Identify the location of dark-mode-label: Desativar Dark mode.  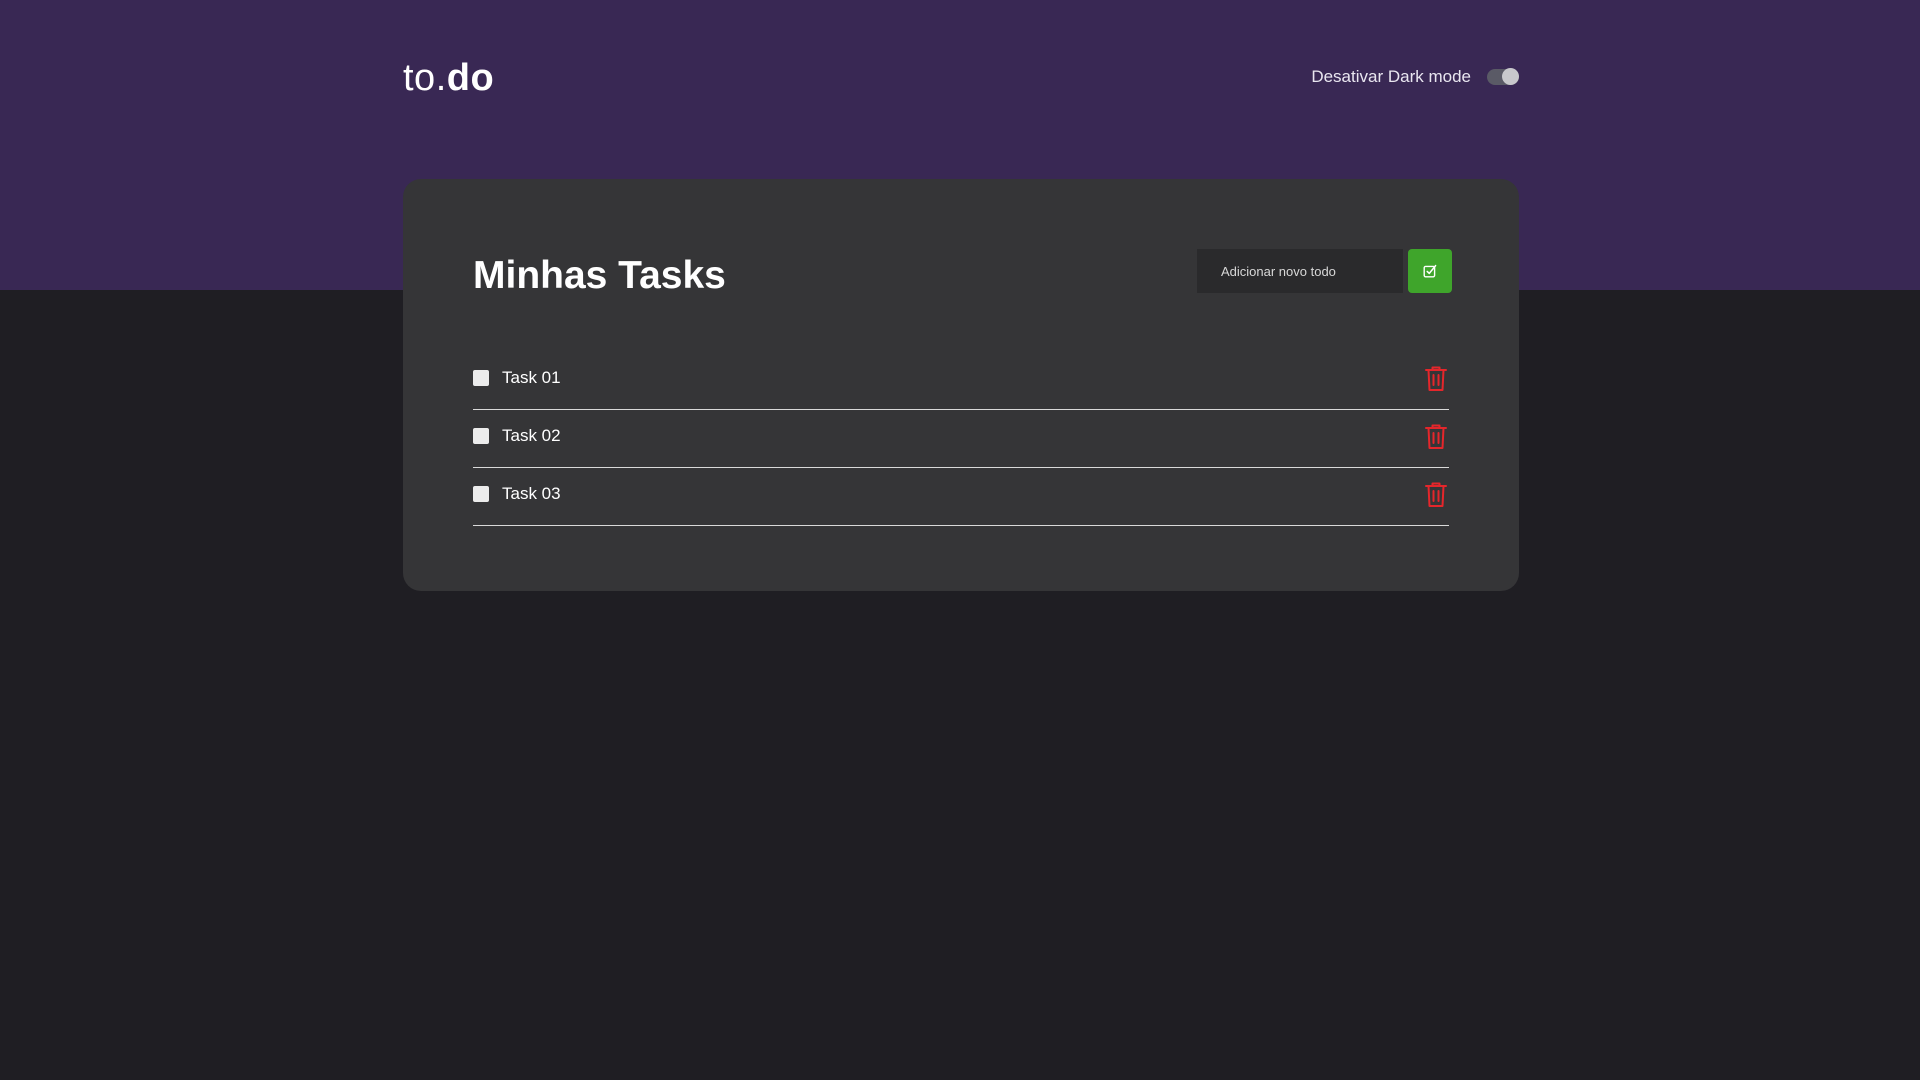
(1391, 76).